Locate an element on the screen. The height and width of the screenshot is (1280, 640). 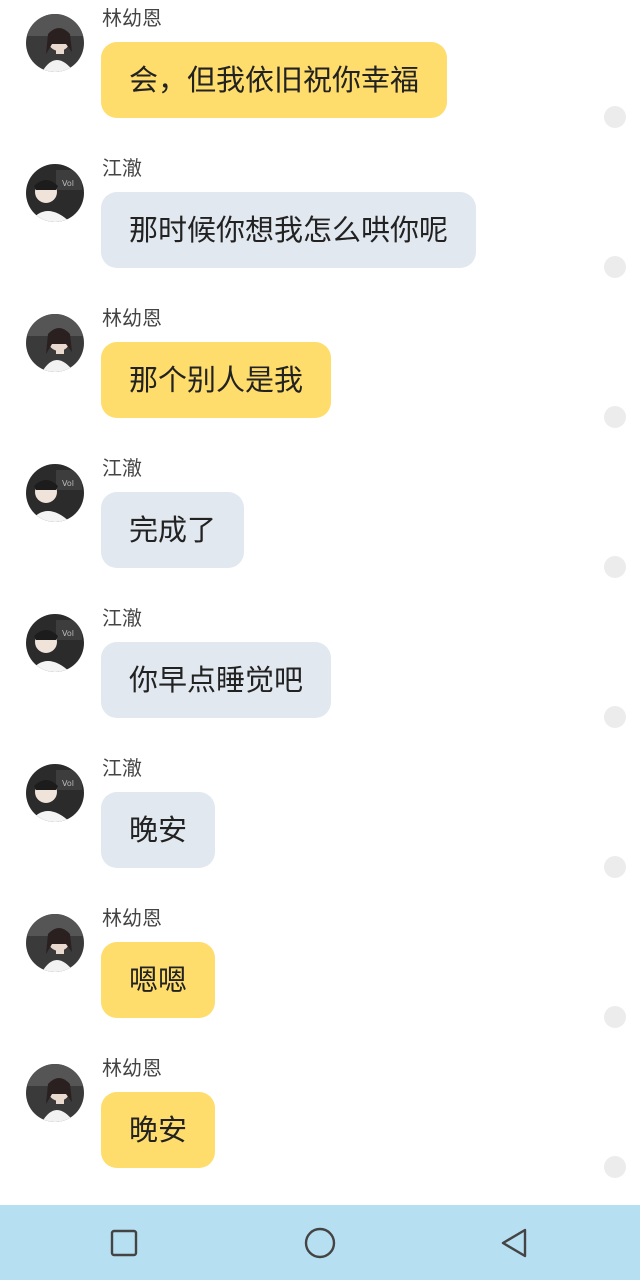
message-bubble: 会，但我依旧祝你幸福 is located at coordinates (274, 80).